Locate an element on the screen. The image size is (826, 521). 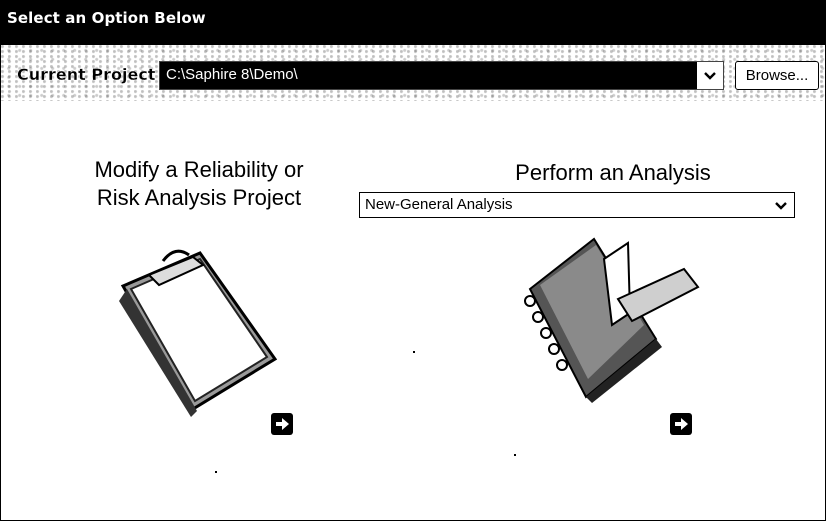
modify-heading-line-1: Modify a Reliability or is located at coordinates (199, 169).